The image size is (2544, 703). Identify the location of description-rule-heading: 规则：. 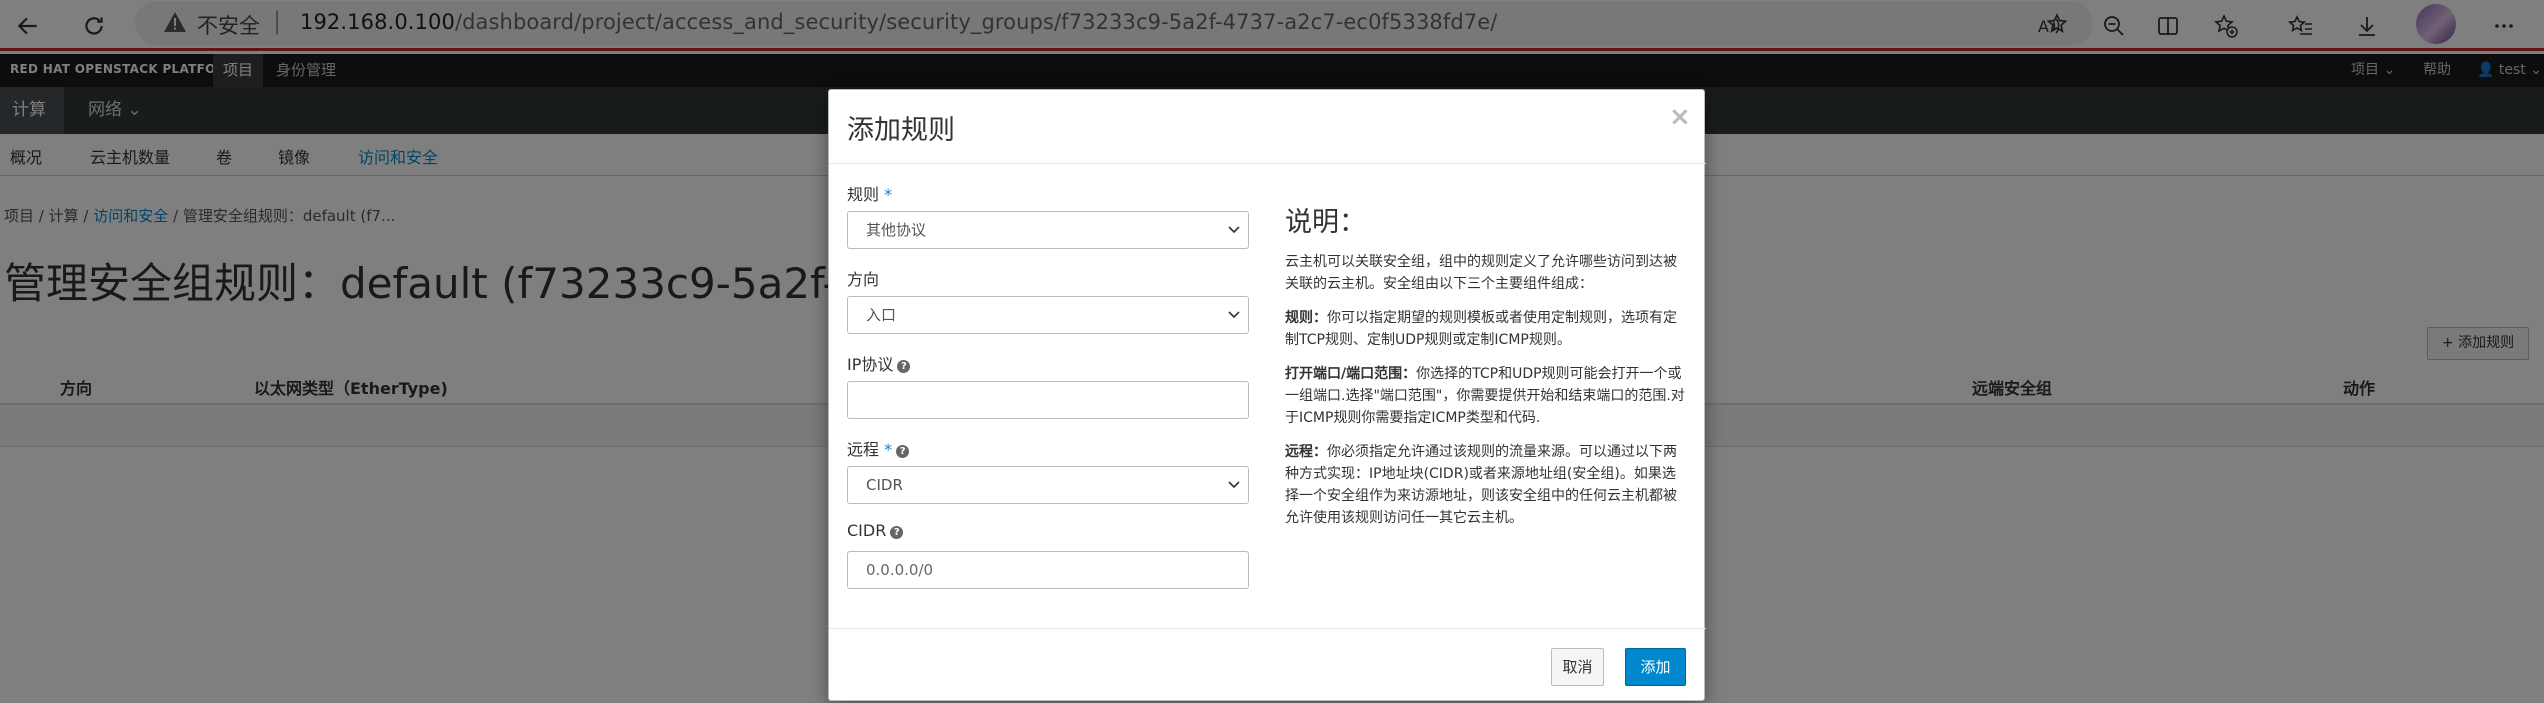
(1306, 318).